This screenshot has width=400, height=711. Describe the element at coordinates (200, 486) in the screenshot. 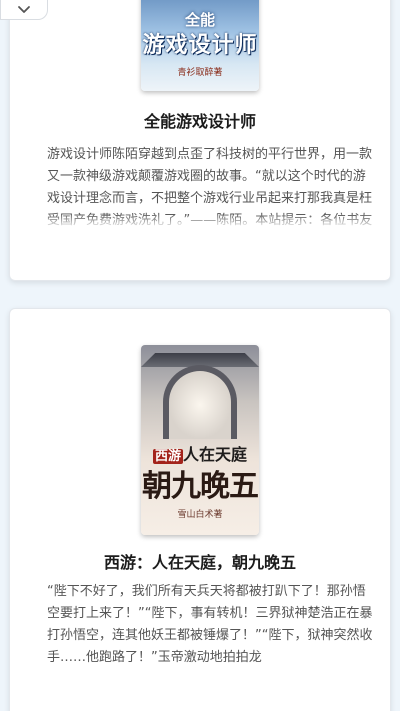

I see `cover-title-main: 朝九晚五` at that location.